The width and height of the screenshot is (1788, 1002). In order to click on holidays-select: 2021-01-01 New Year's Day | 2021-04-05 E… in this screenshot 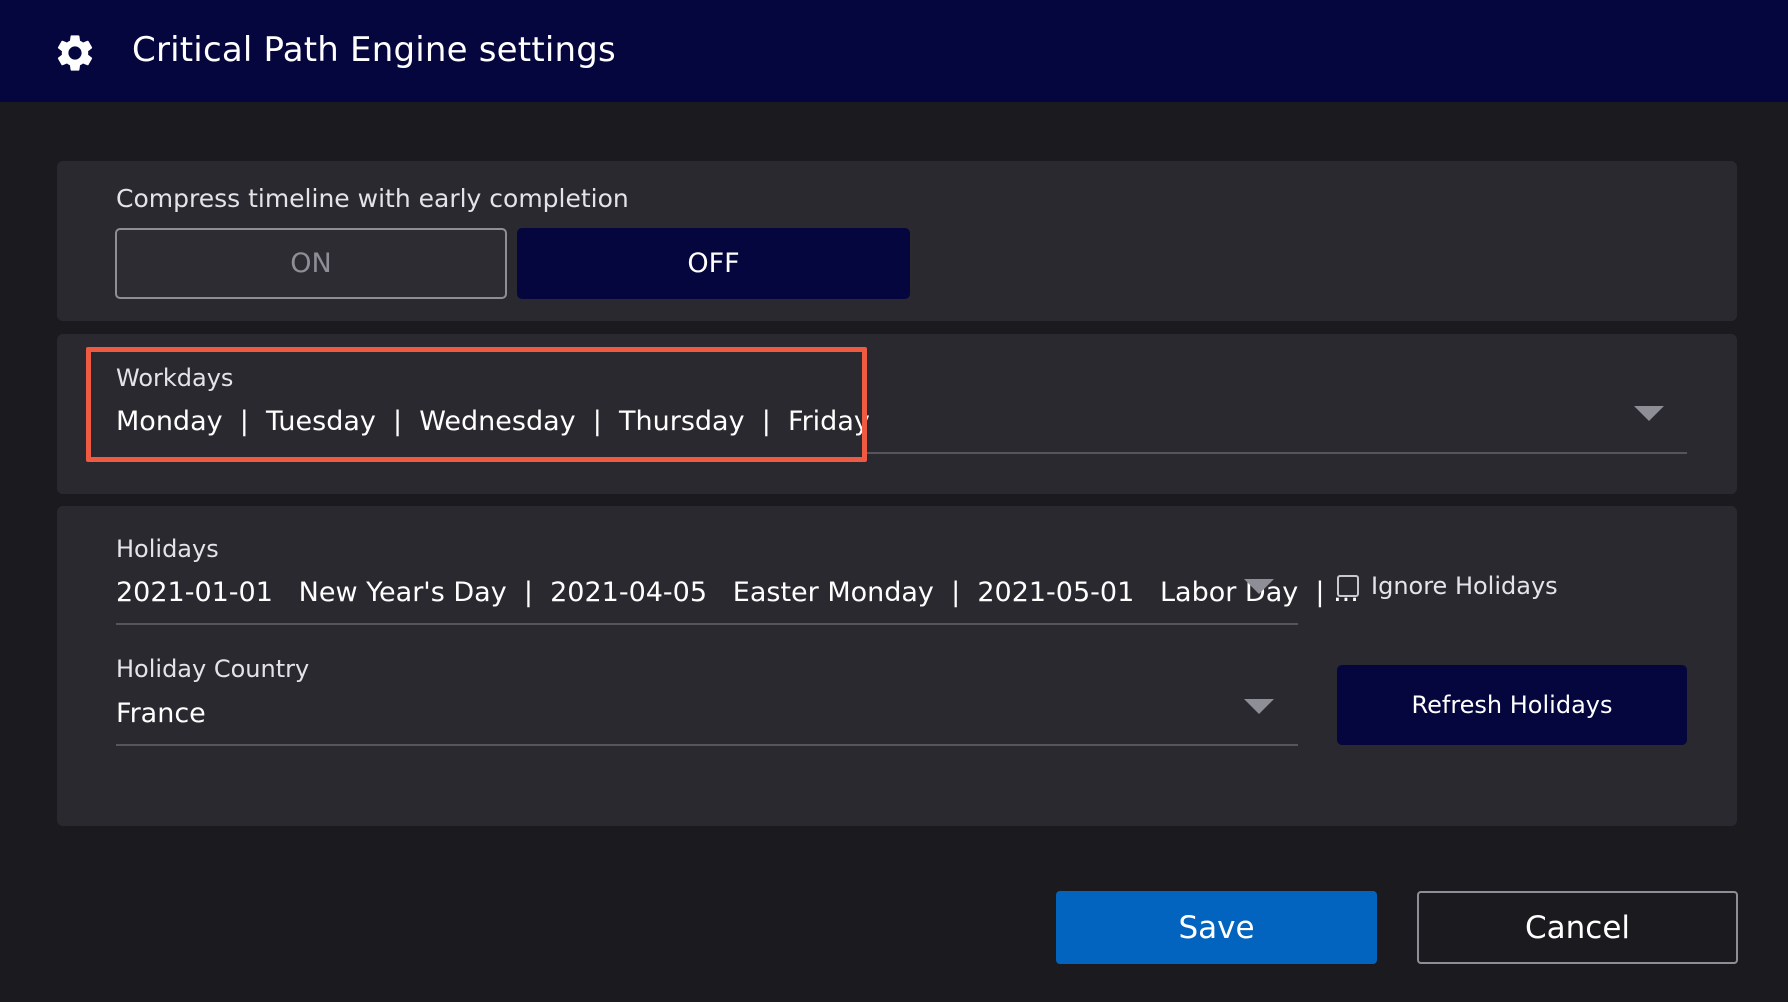, I will do `click(737, 592)`.